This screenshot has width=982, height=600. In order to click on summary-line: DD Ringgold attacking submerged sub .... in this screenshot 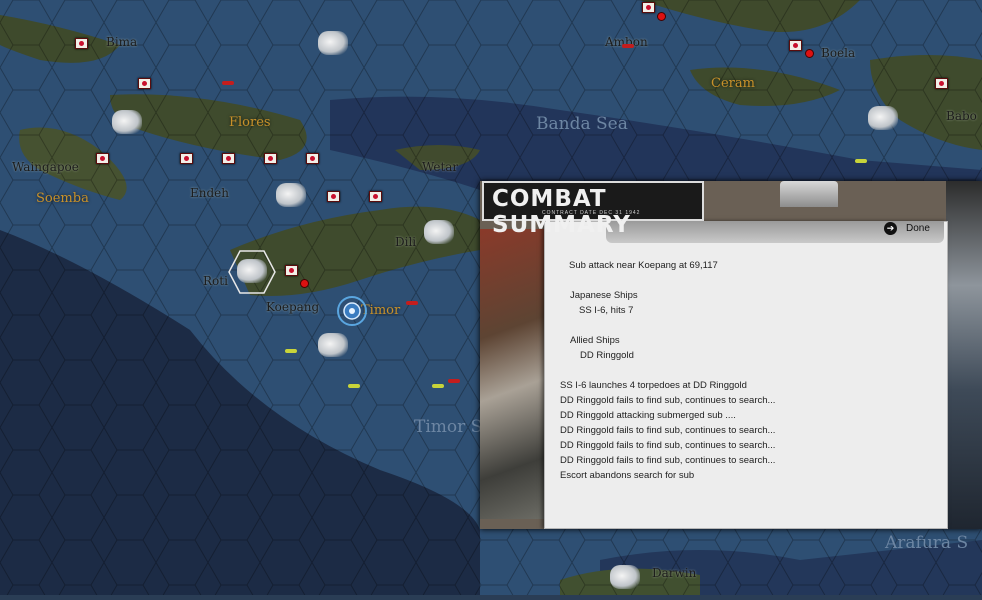, I will do `click(648, 415)`.